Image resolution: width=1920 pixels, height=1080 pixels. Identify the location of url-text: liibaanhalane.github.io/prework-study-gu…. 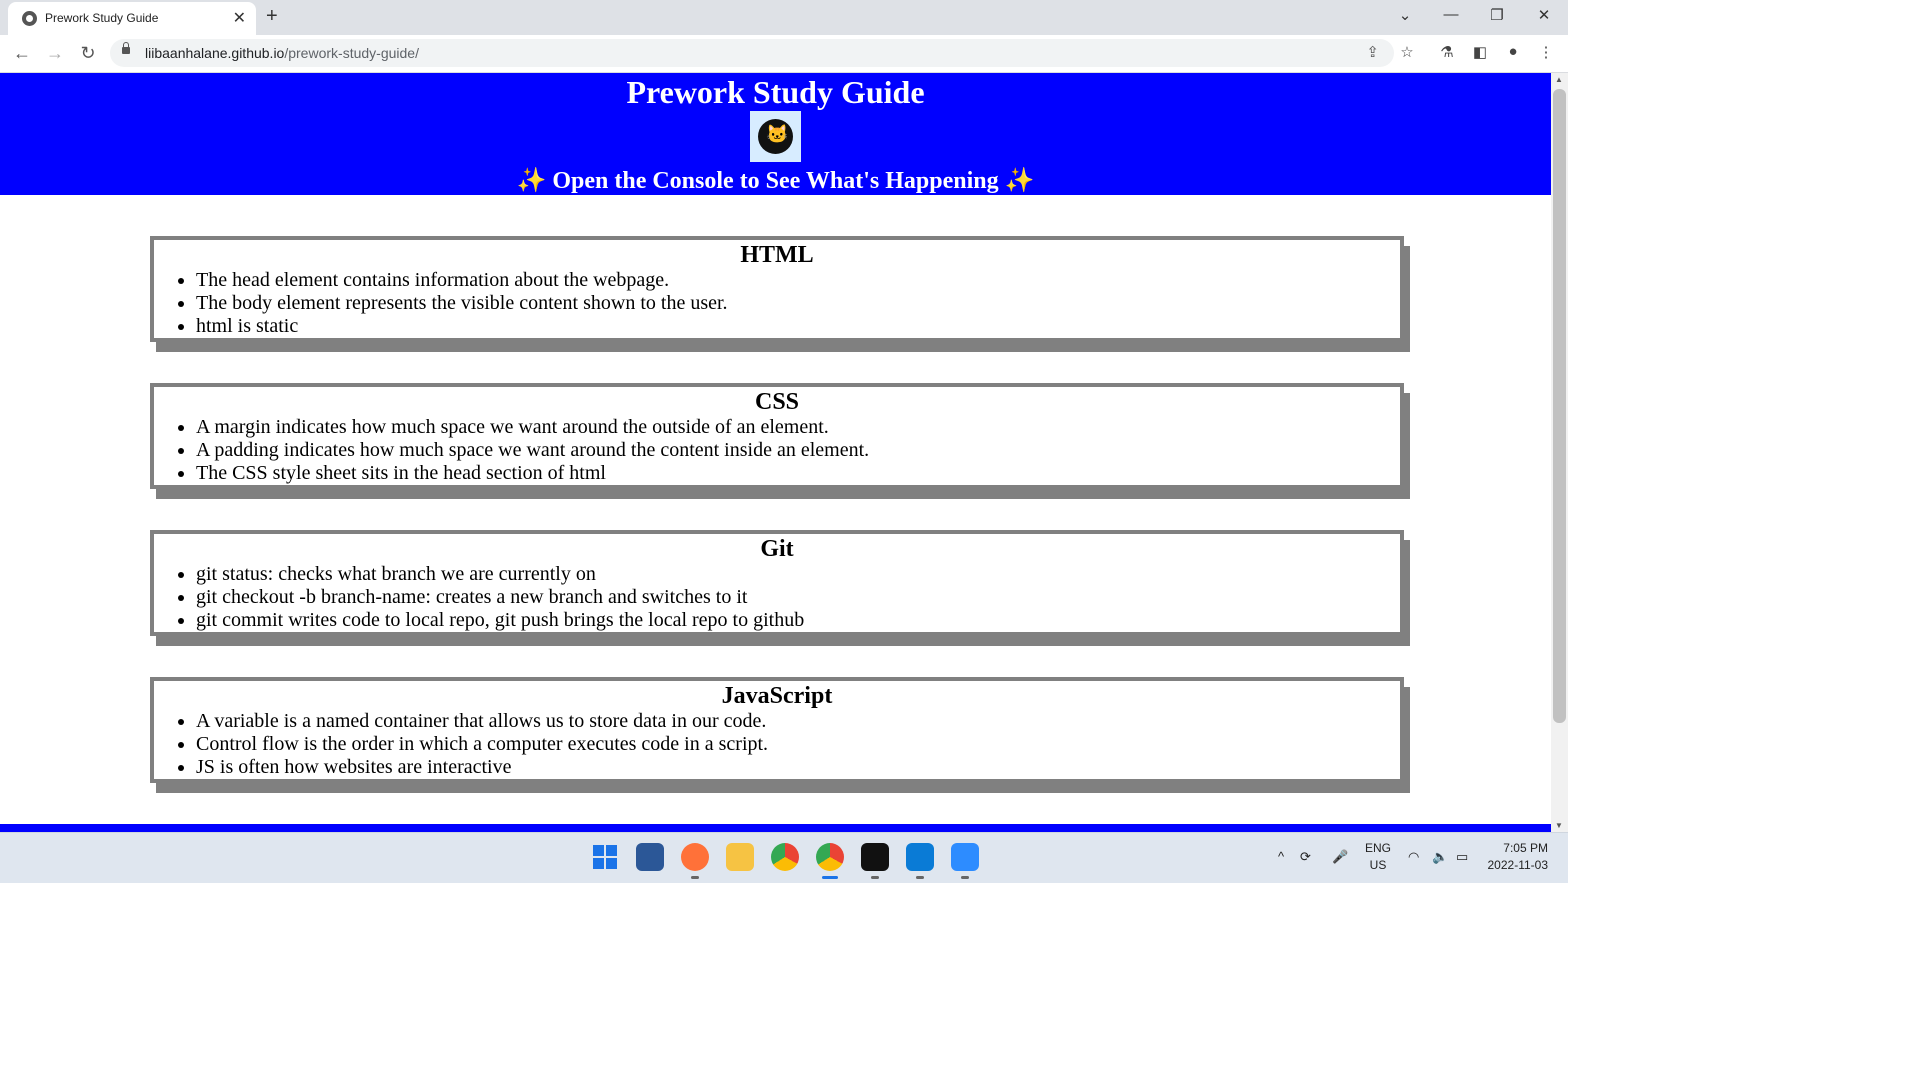
(282, 53).